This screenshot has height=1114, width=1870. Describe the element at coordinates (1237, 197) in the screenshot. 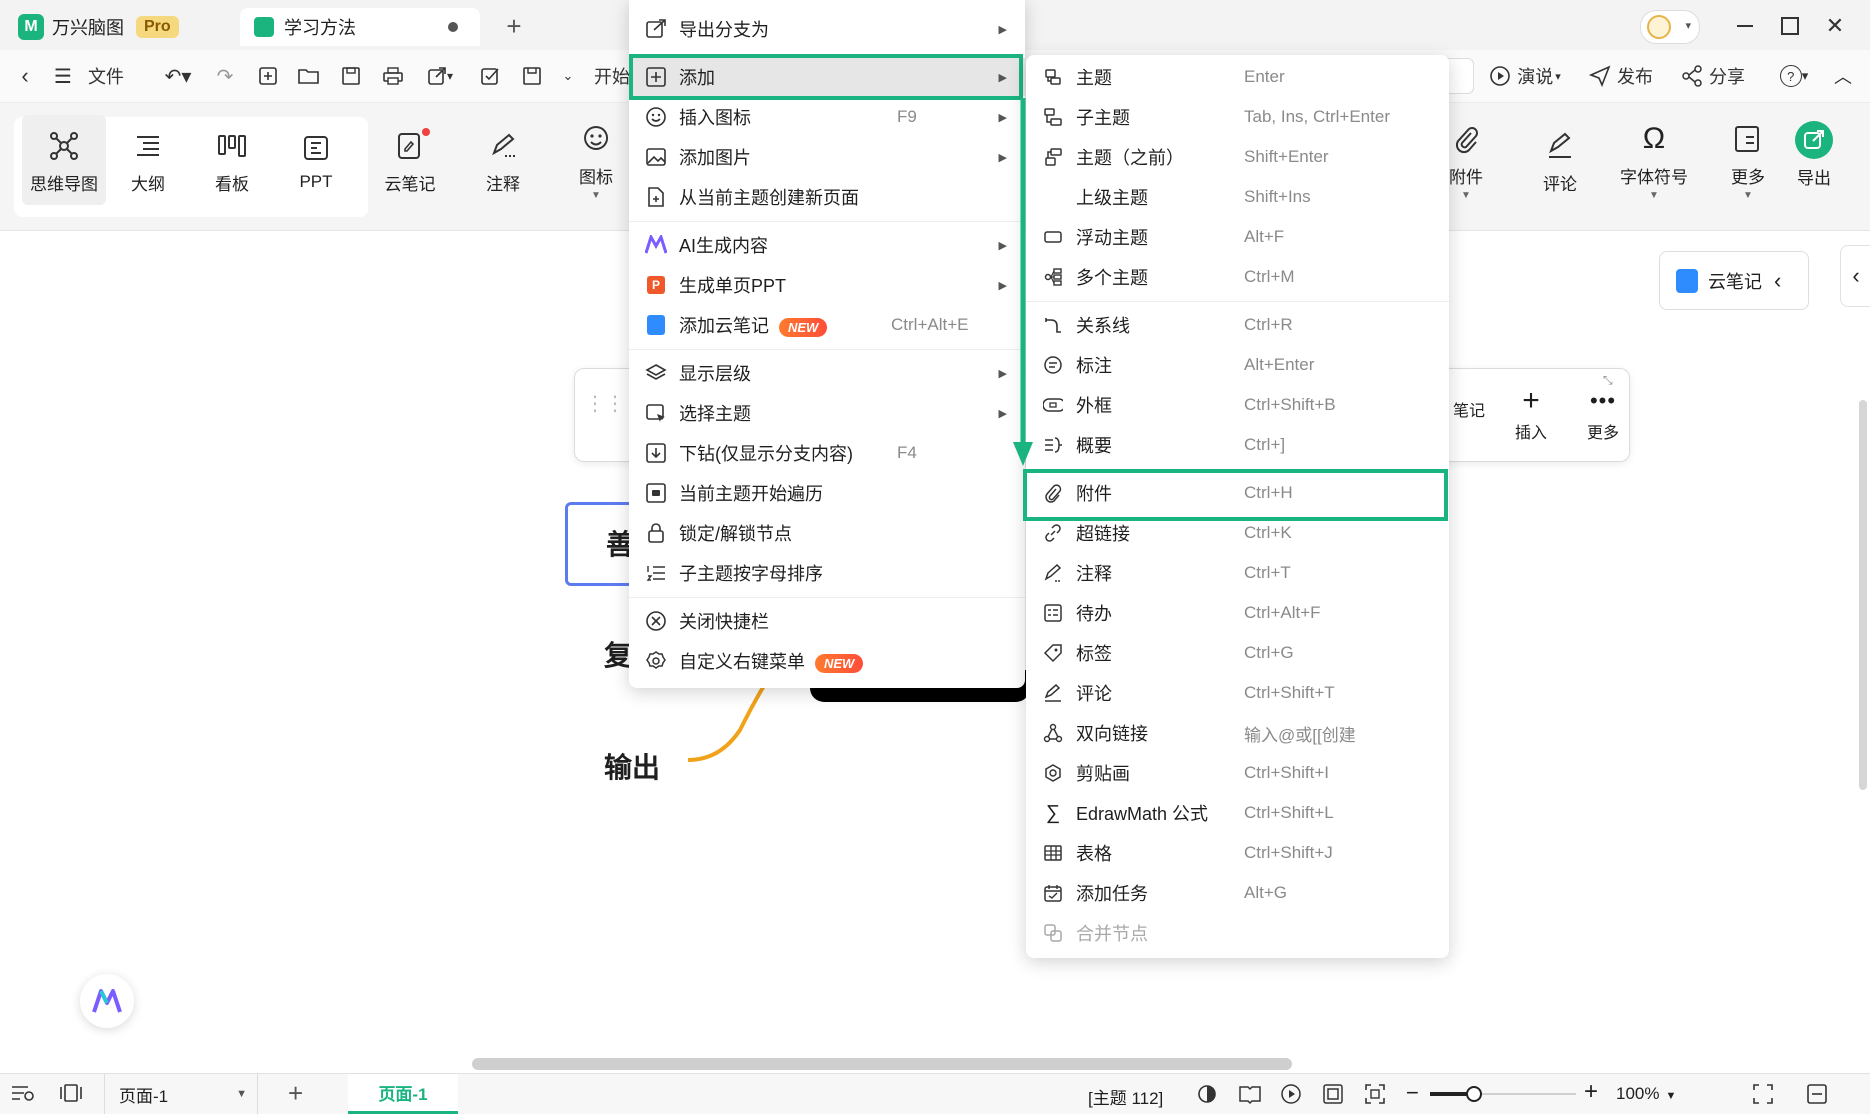

I see `submenu-item-parent-topic: 上级主题 Shift+Ins` at that location.